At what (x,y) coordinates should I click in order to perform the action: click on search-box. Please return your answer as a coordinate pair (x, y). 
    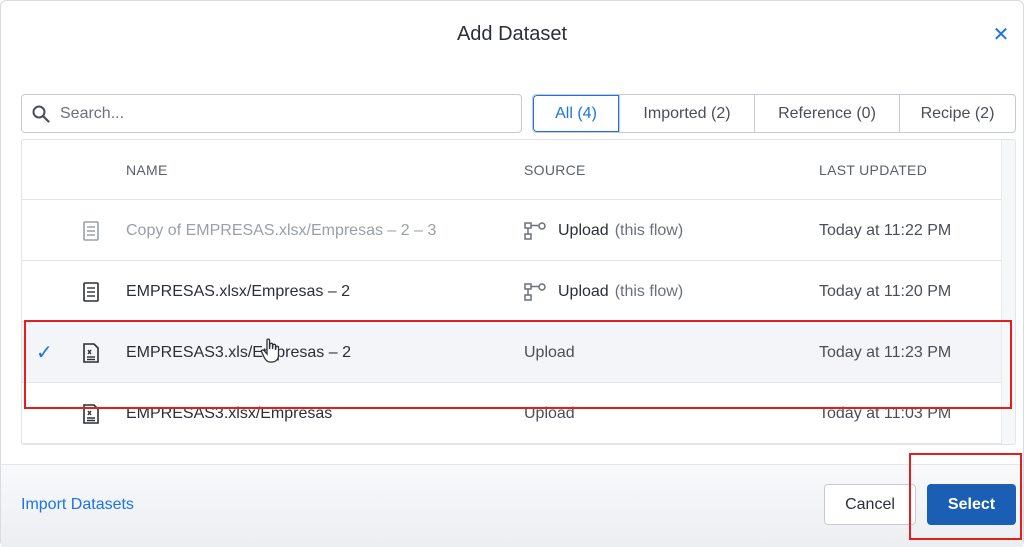
    Looking at the image, I should click on (271, 113).